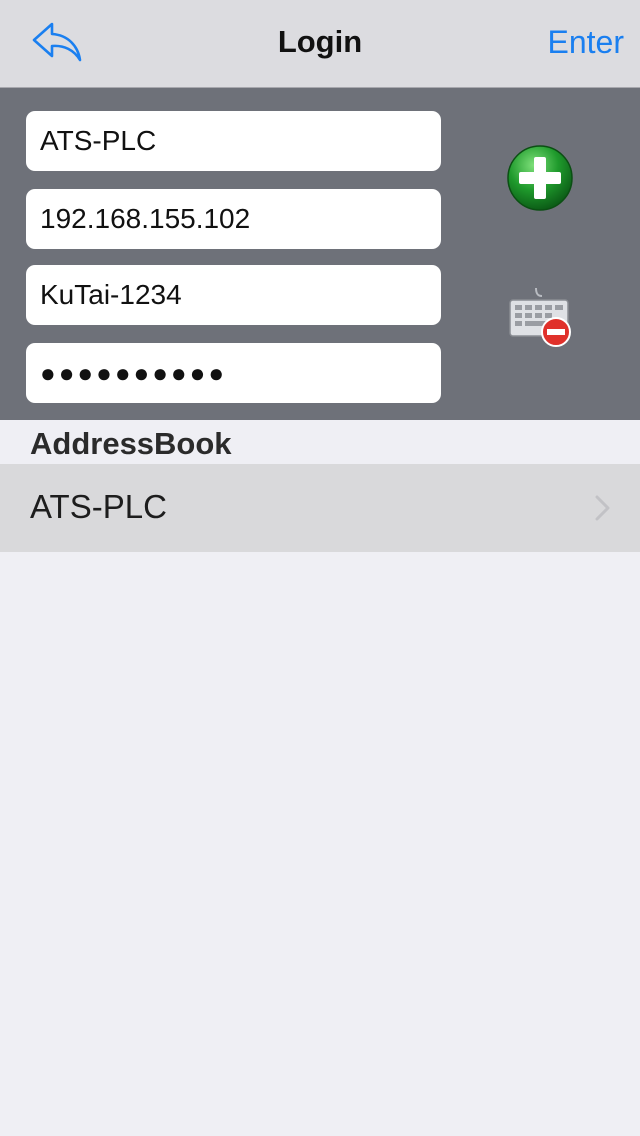  I want to click on keyboard-hide-icon, so click(540, 317).